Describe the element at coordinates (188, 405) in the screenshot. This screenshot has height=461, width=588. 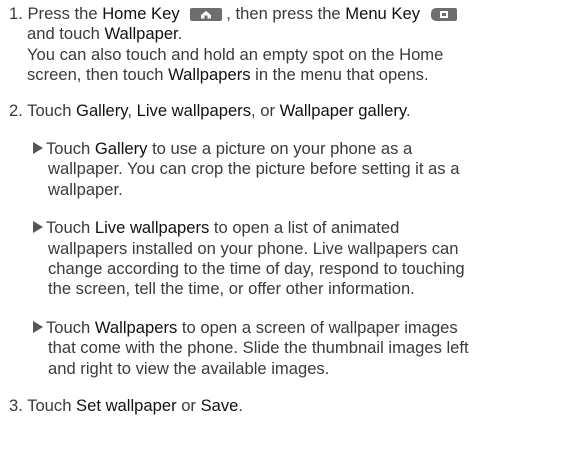
I see `step3-text: or` at that location.